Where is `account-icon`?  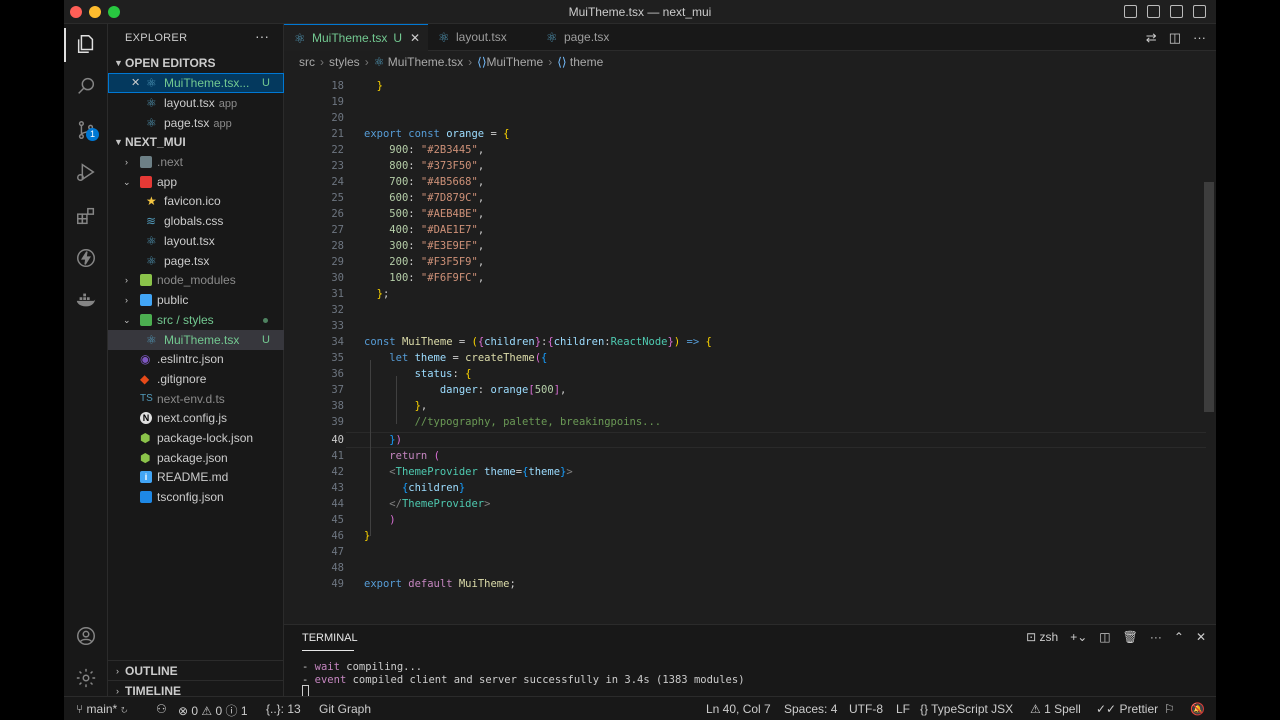
account-icon is located at coordinates (86, 636).